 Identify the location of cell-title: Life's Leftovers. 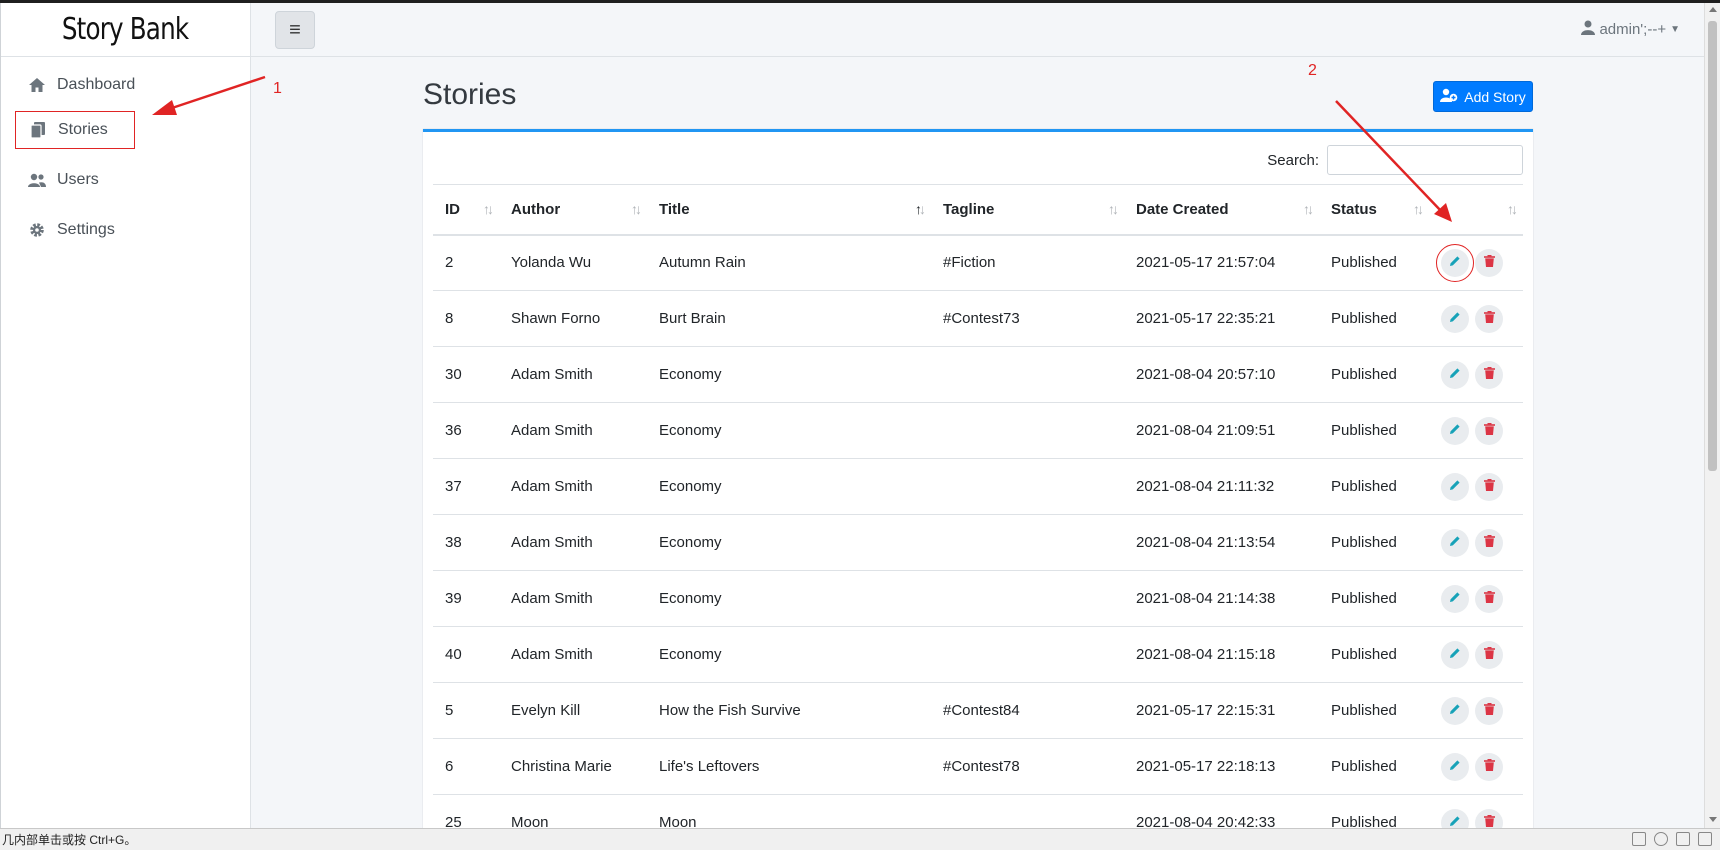
(789, 766).